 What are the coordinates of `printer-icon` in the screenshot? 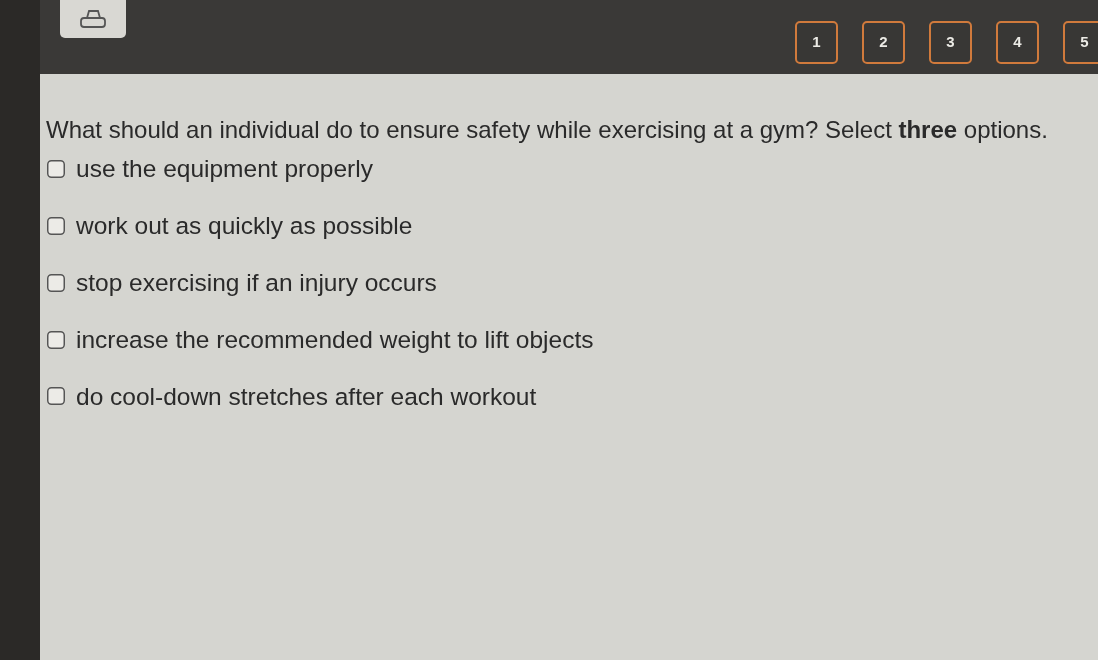 It's located at (93, 19).